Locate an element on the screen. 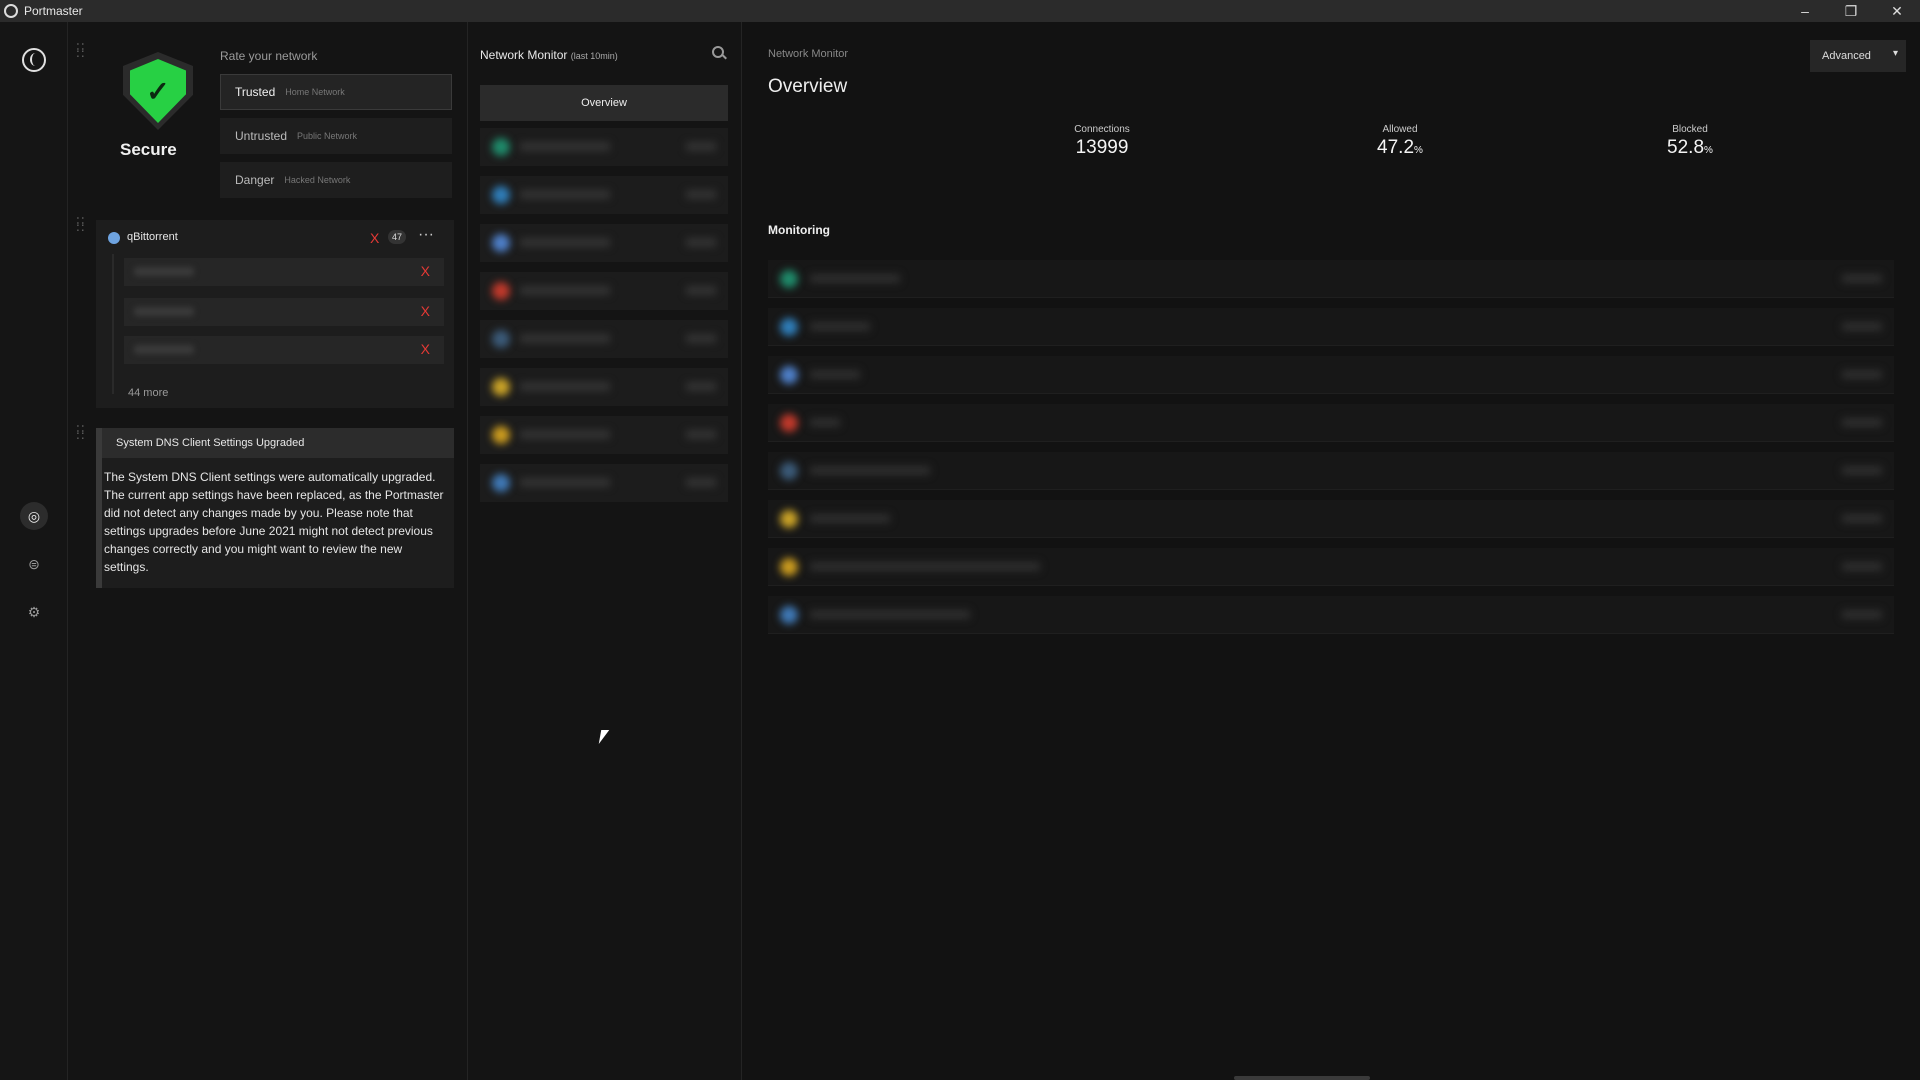  overview-button: Overview is located at coordinates (604, 103).